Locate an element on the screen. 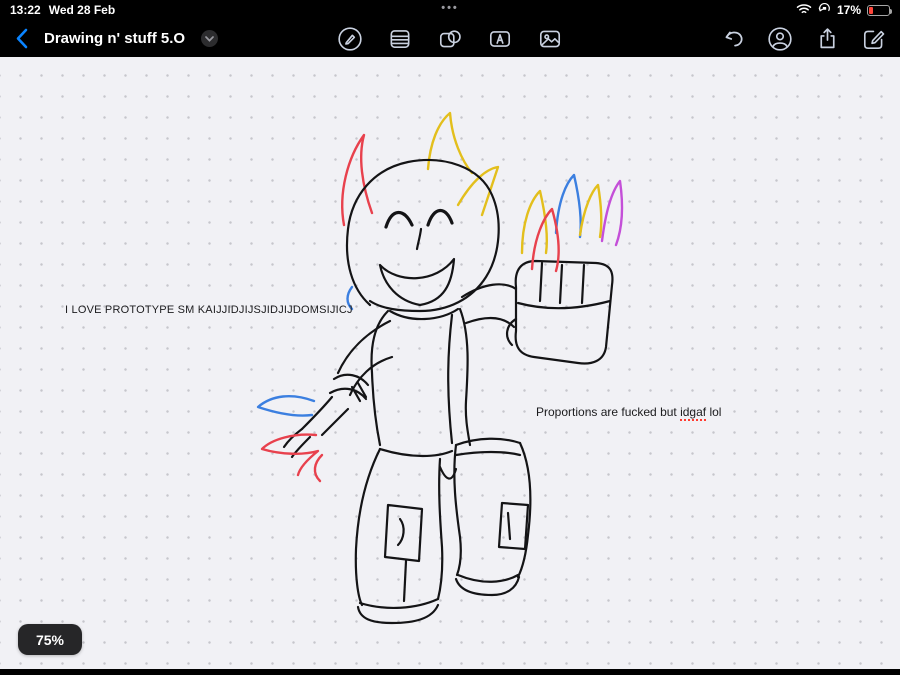 The image size is (900, 675). rotation-lock-icon is located at coordinates (824, 10).